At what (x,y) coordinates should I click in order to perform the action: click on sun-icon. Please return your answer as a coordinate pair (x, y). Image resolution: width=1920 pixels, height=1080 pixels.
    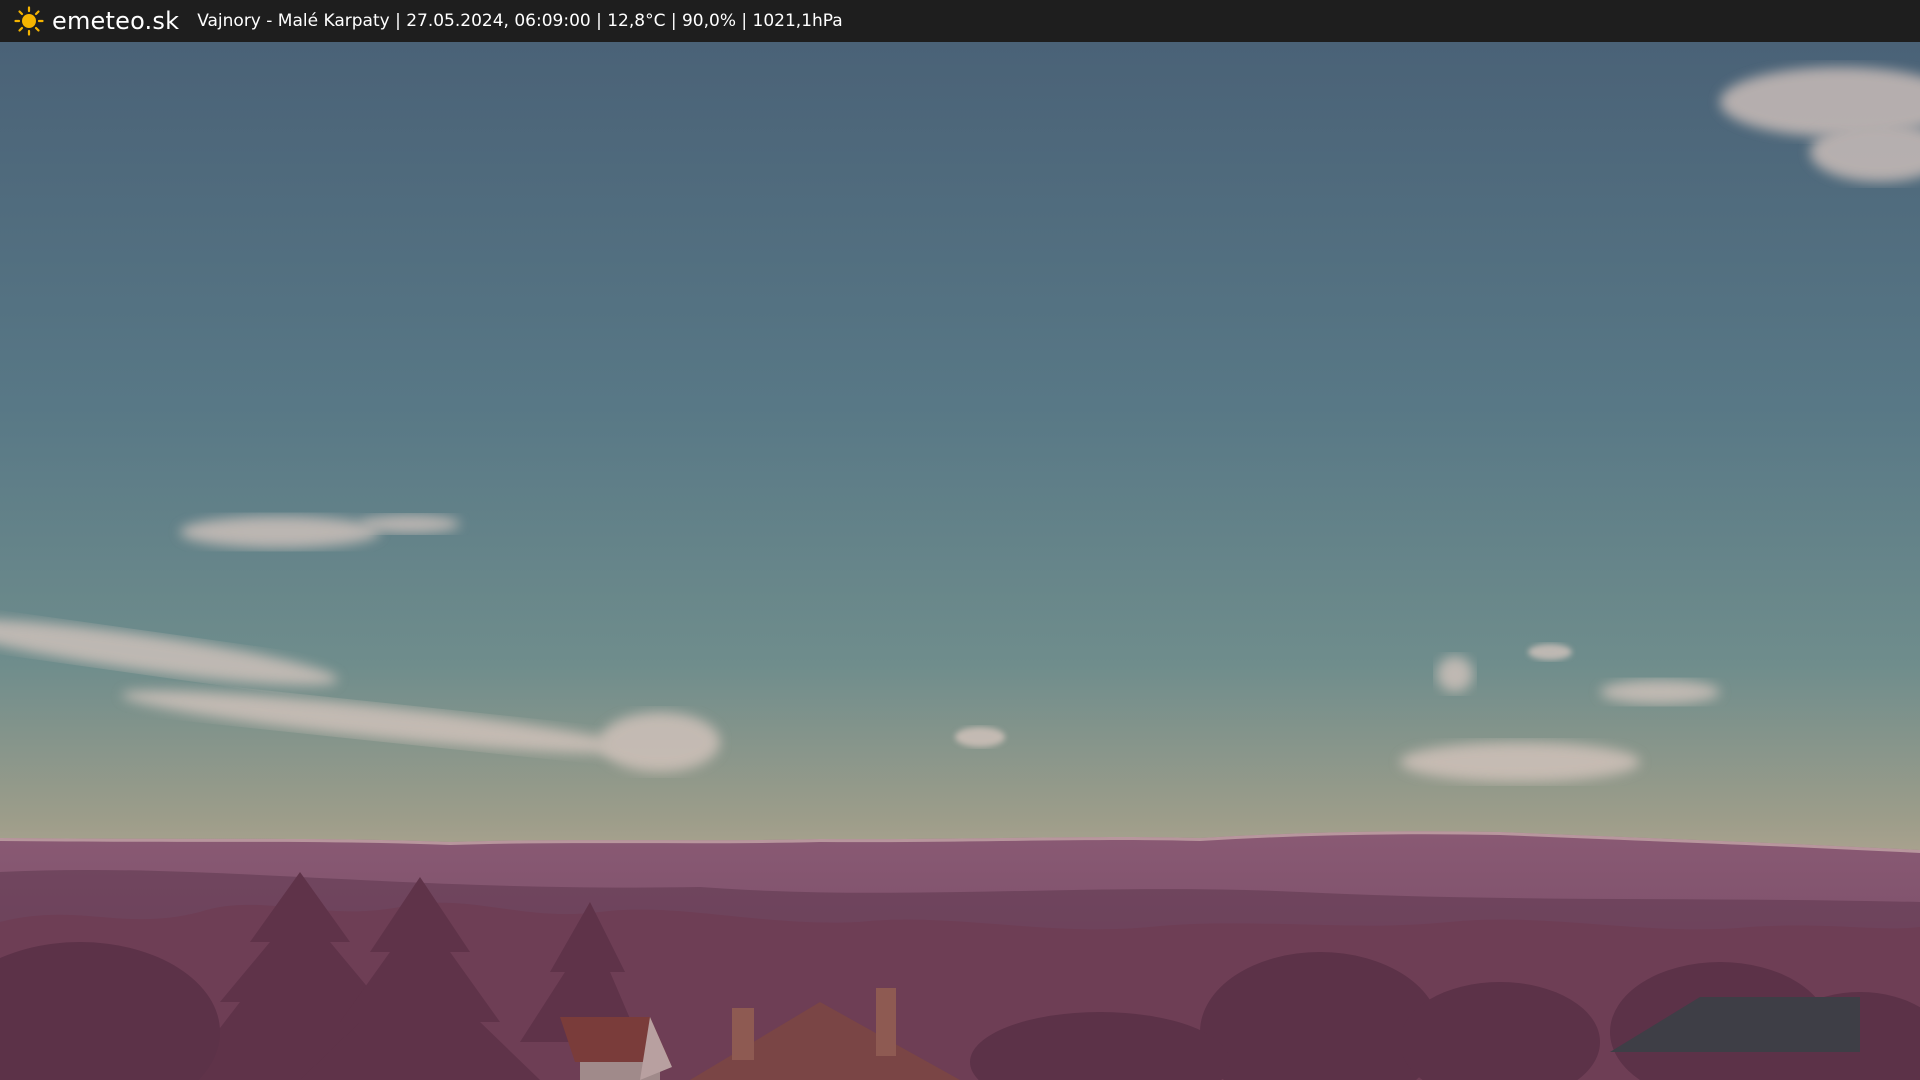
    Looking at the image, I should click on (29, 21).